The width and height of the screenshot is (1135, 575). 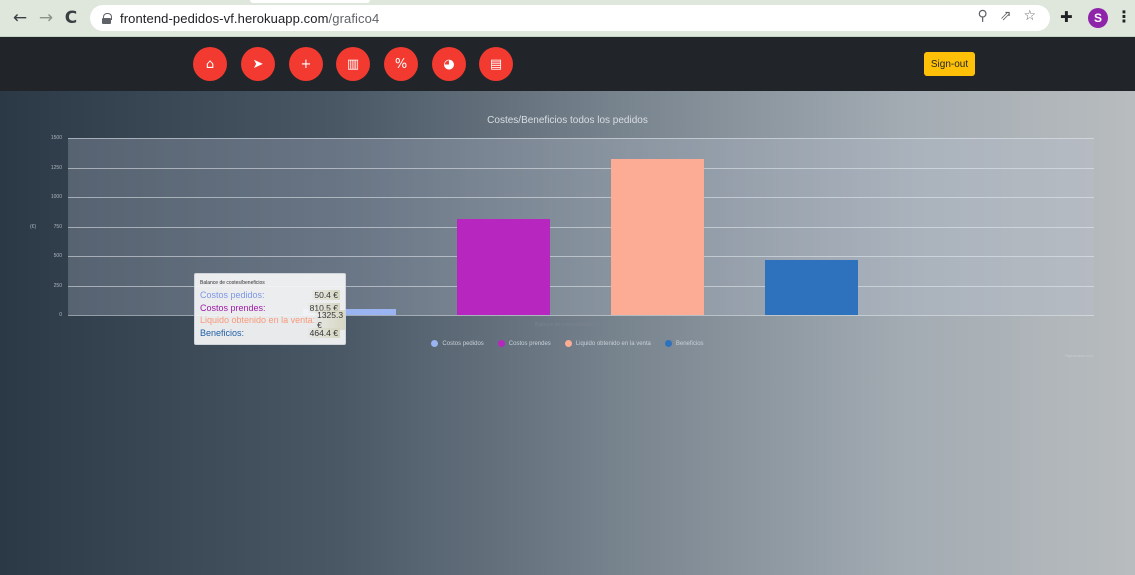 What do you see at coordinates (1079, 355) in the screenshot?
I see `chart-credit: Highcharts.com` at bounding box center [1079, 355].